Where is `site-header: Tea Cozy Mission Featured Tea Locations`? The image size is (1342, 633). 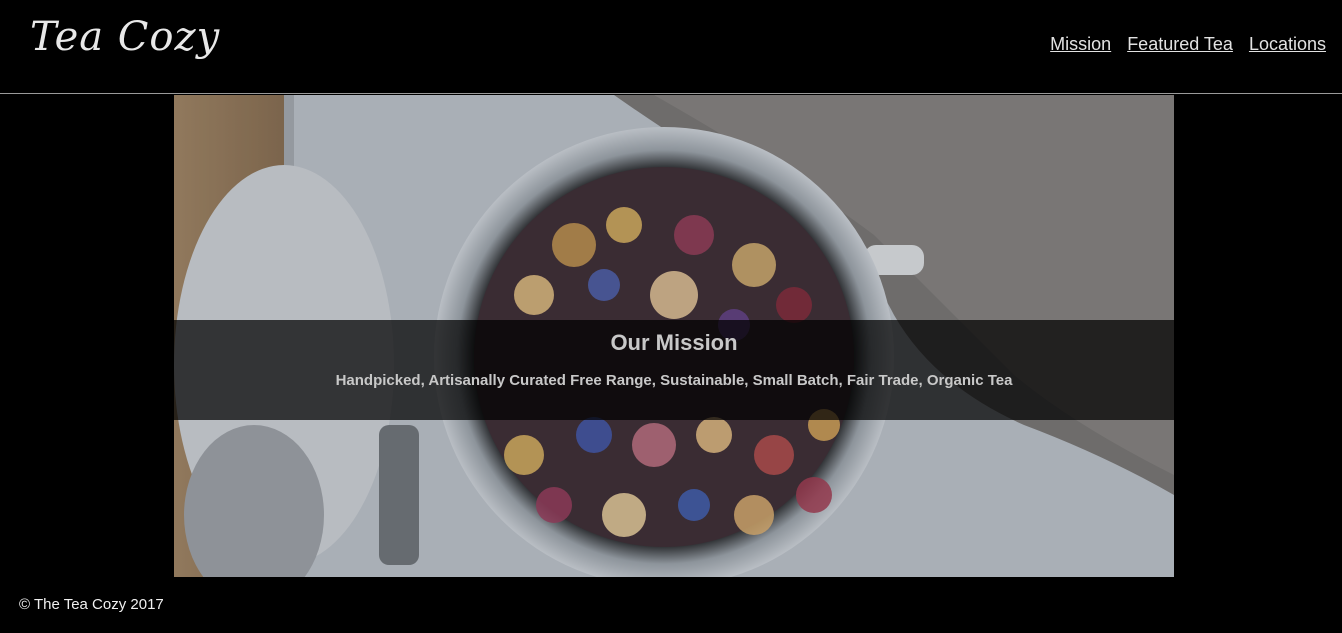
site-header: Tea Cozy Mission Featured Tea Locations is located at coordinates (671, 47).